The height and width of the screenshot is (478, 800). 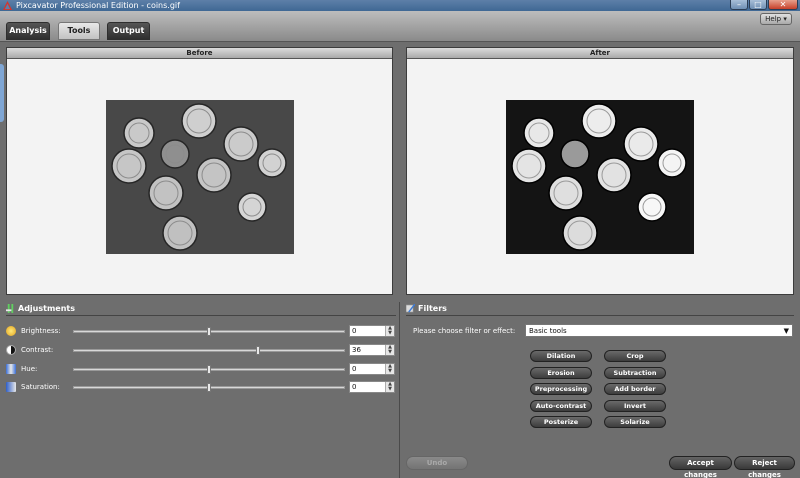 What do you see at coordinates (600, 315) in the screenshot?
I see `filters-divider` at bounding box center [600, 315].